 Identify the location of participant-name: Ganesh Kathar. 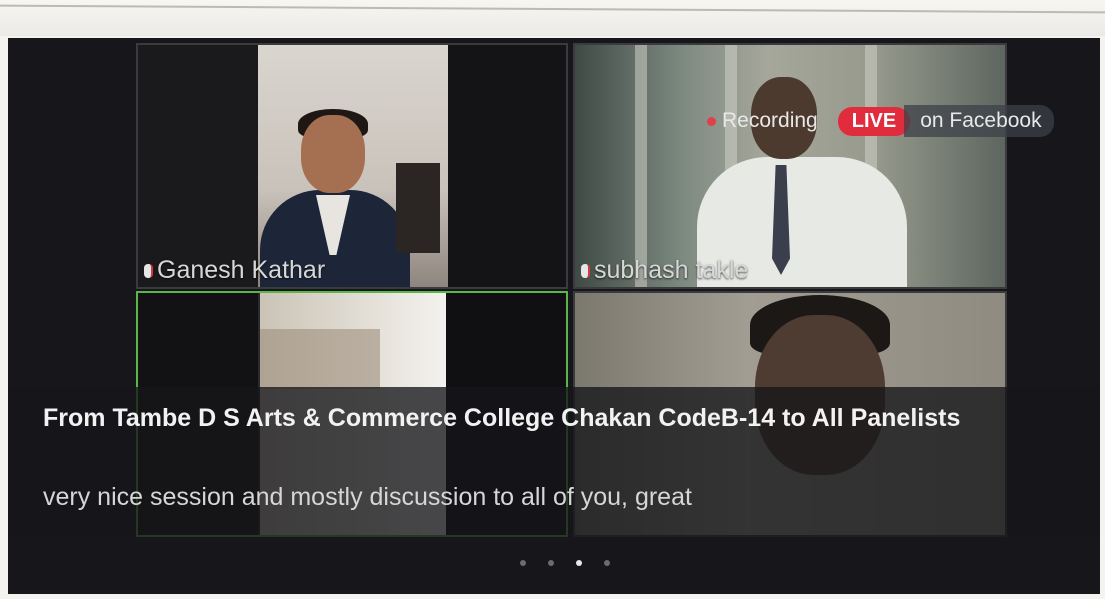
(234, 270).